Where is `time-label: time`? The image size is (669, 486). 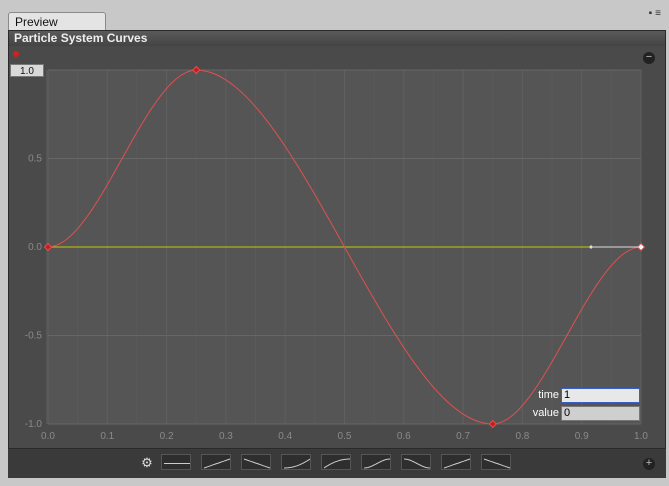
time-label: time is located at coordinates (548, 395).